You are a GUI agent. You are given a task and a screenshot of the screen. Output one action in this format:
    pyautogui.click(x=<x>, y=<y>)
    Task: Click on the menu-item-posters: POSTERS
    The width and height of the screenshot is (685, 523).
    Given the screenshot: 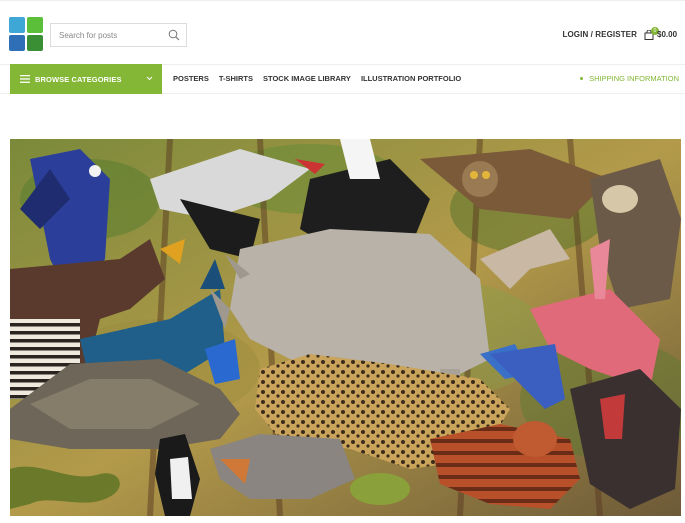 What is the action you would take?
    pyautogui.click(x=191, y=78)
    